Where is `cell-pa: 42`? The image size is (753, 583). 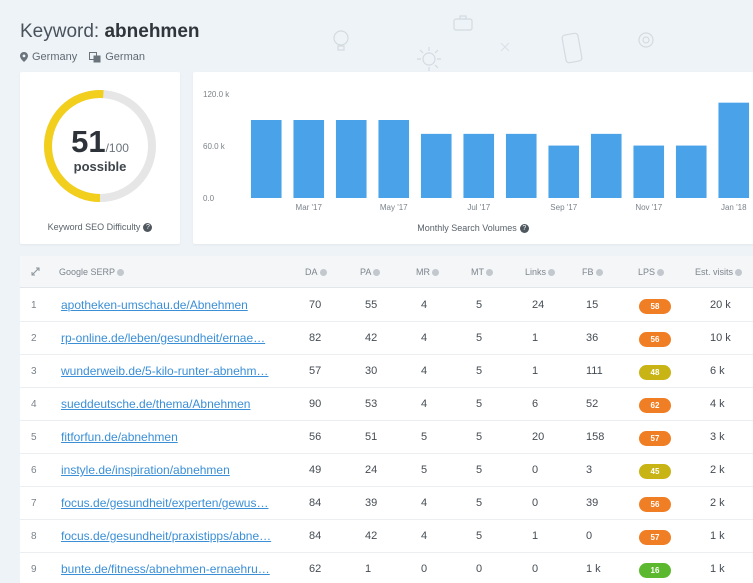
cell-pa: 42 is located at coordinates (371, 536).